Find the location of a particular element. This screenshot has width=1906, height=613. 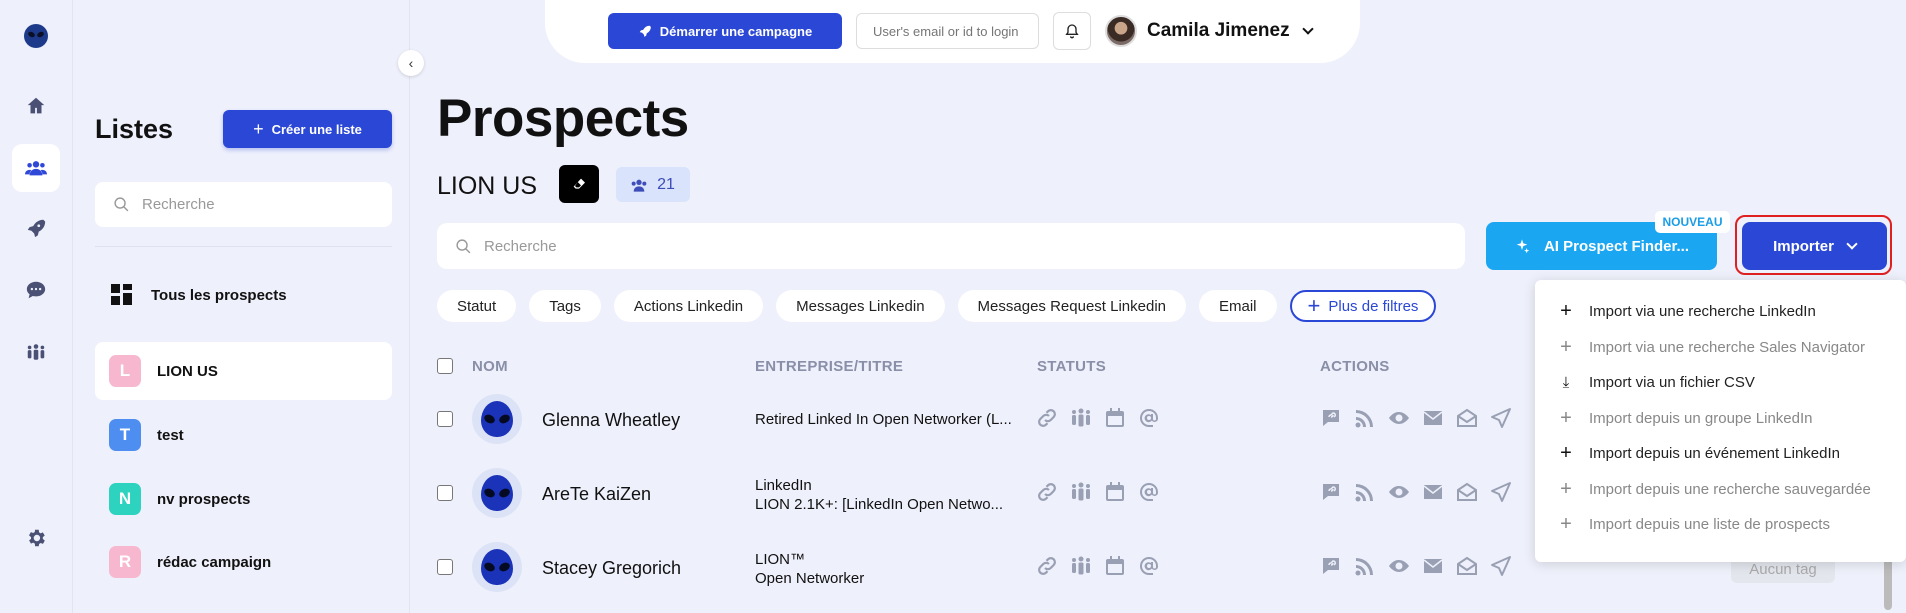

menu-item-label: Import depuis un événement LinkedIn is located at coordinates (1714, 454).